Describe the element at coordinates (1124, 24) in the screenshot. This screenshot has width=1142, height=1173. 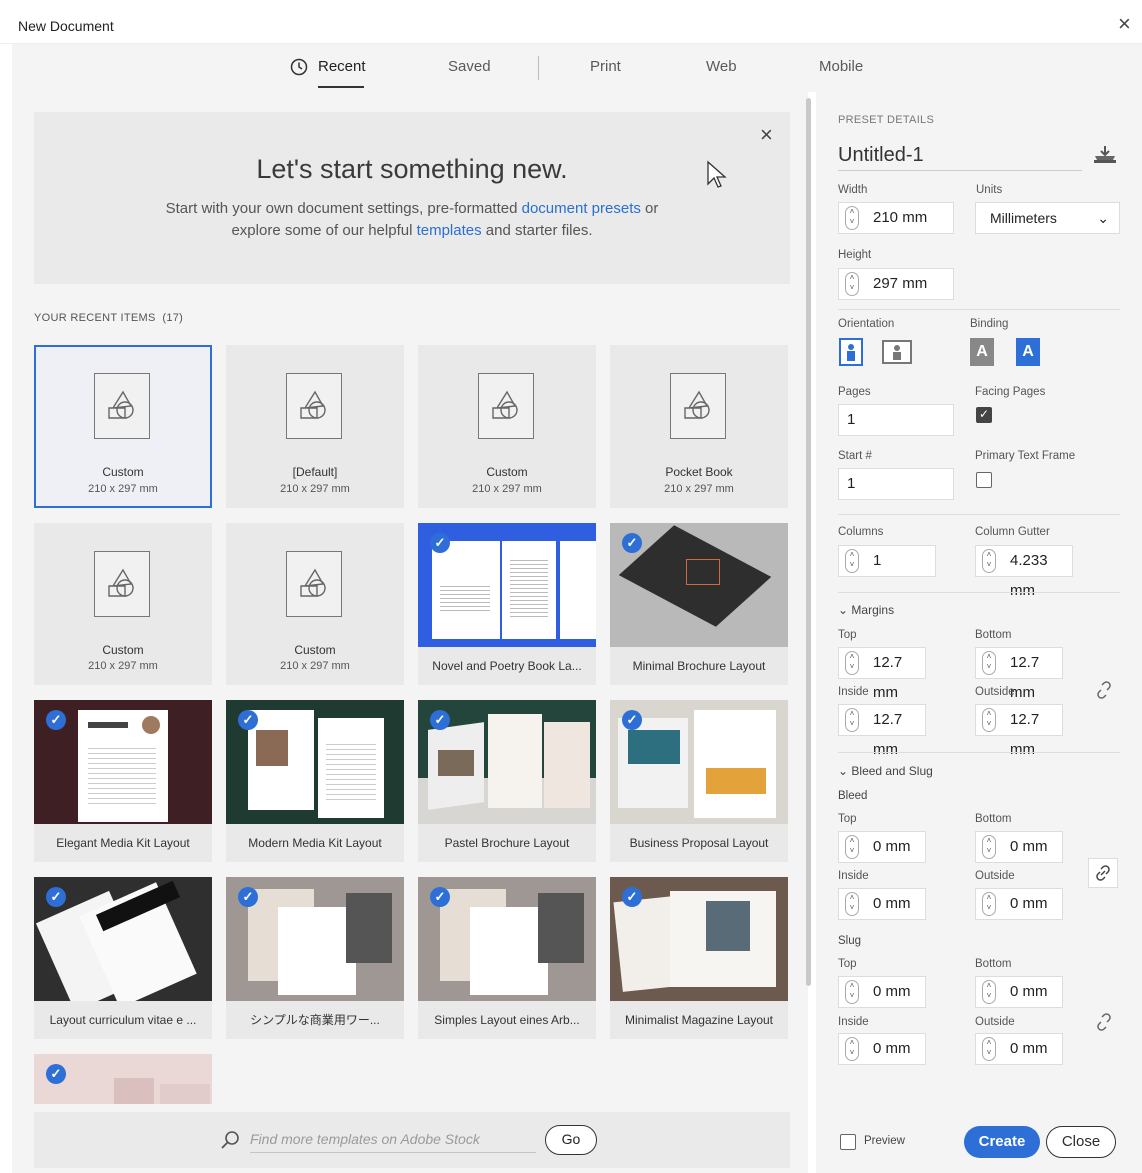
I see `window-close-icon: ×` at that location.